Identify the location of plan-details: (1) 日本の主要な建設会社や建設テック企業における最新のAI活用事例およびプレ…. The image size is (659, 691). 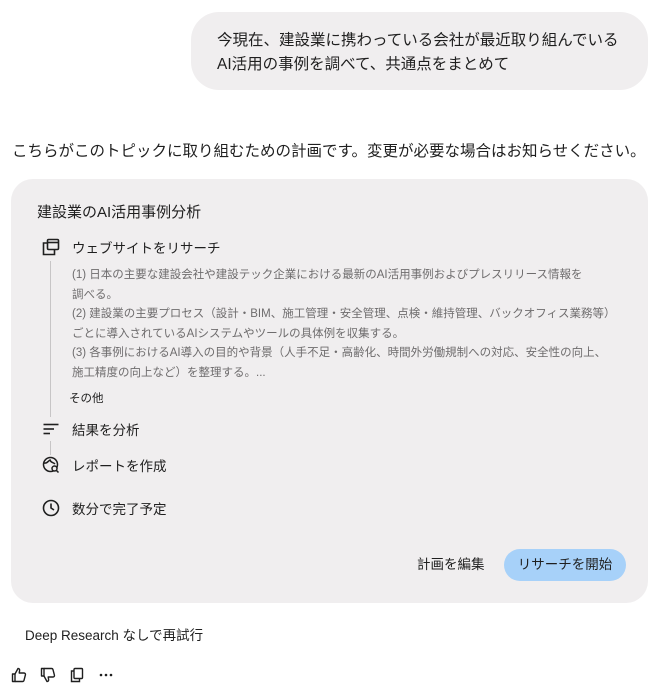
(352, 324).